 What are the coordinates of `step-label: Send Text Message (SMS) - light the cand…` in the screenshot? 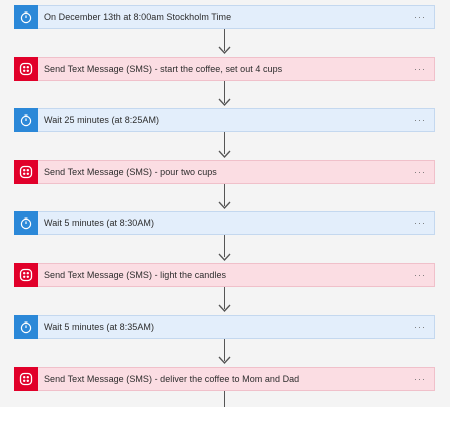 It's located at (135, 275).